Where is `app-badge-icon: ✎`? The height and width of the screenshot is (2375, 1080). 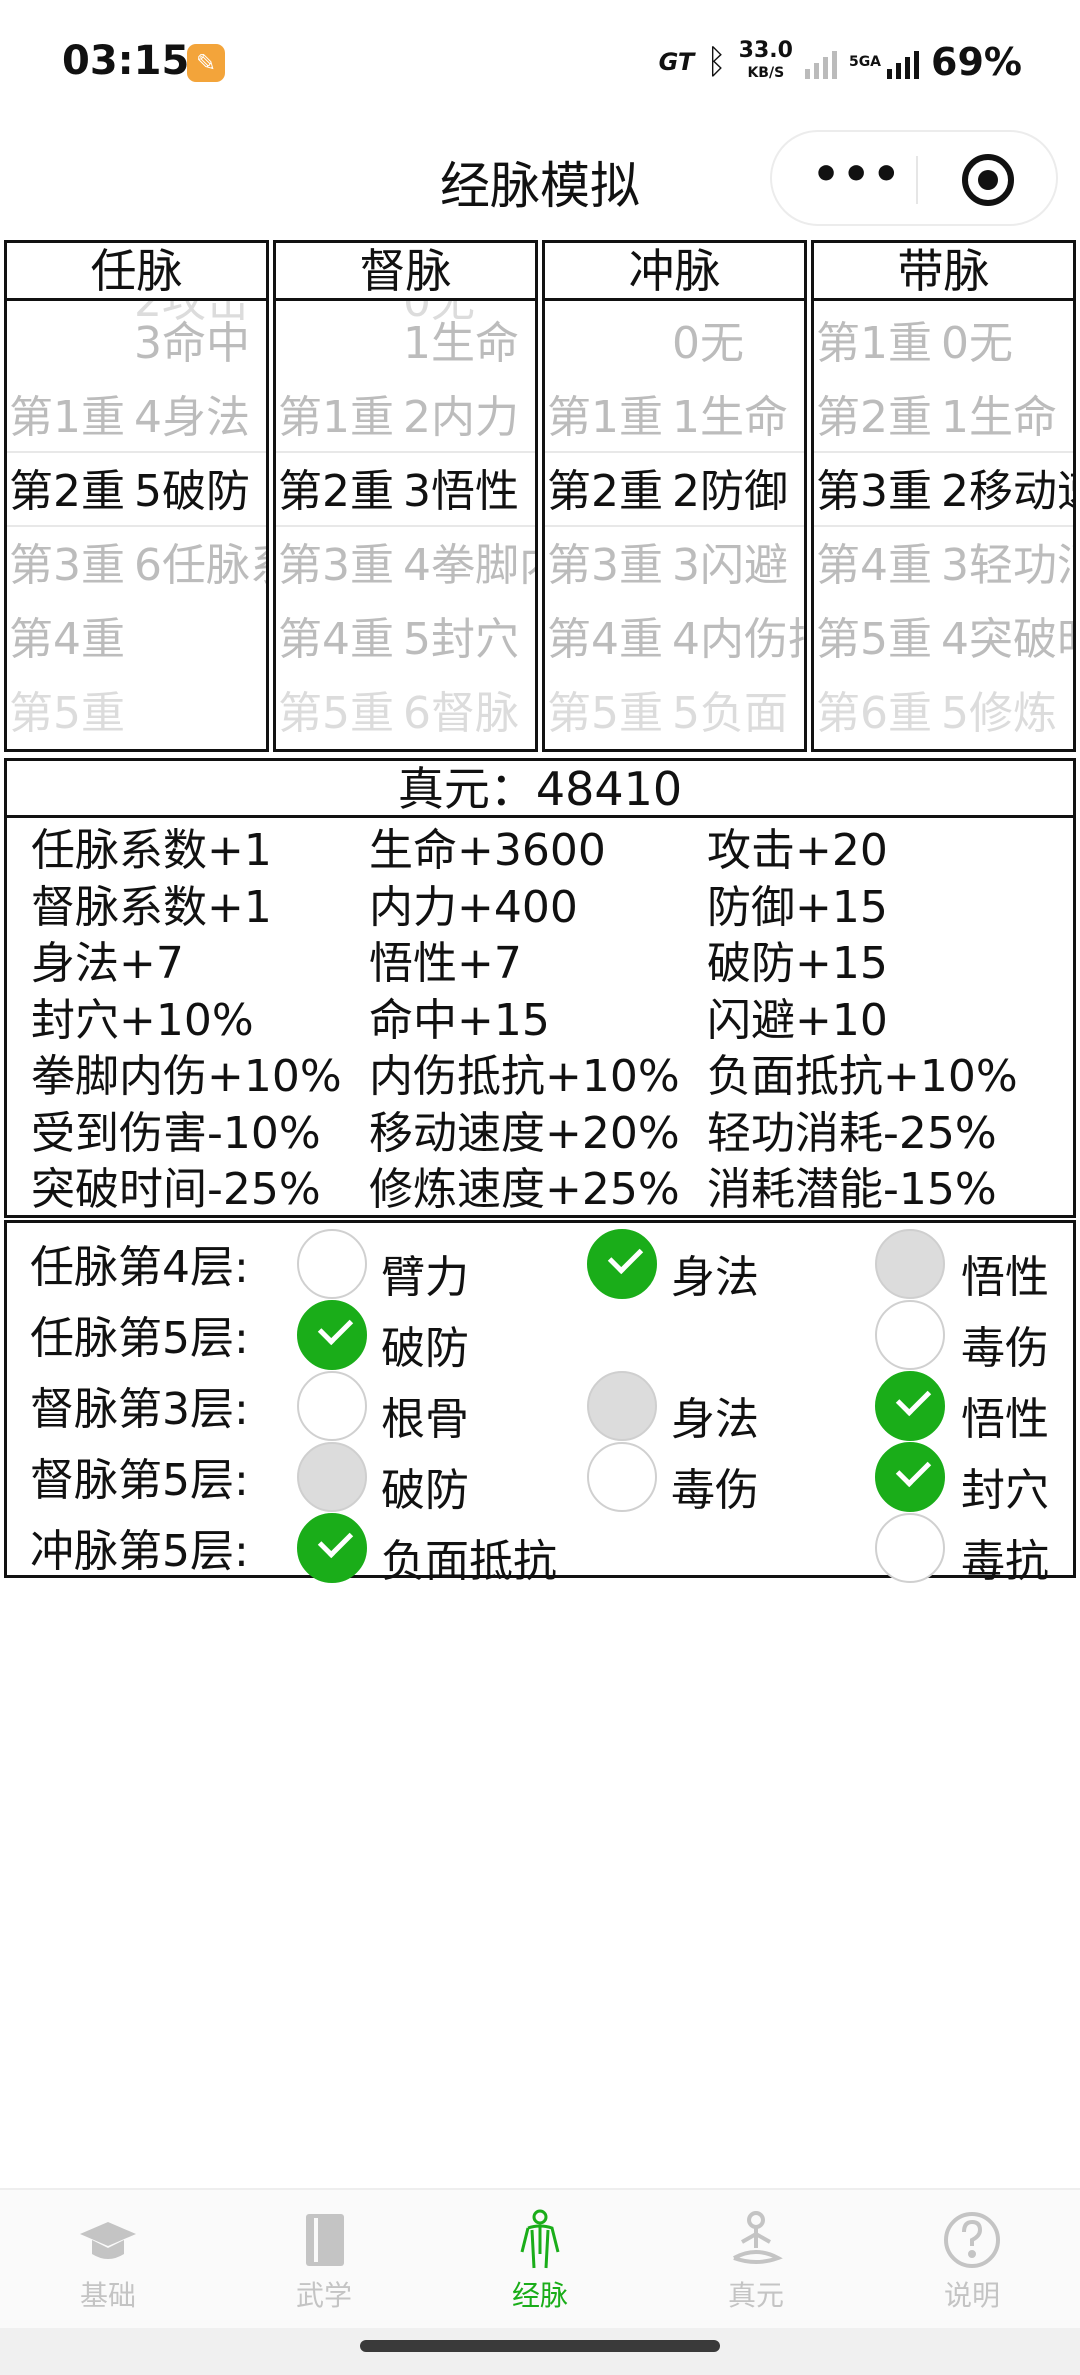 app-badge-icon: ✎ is located at coordinates (206, 63).